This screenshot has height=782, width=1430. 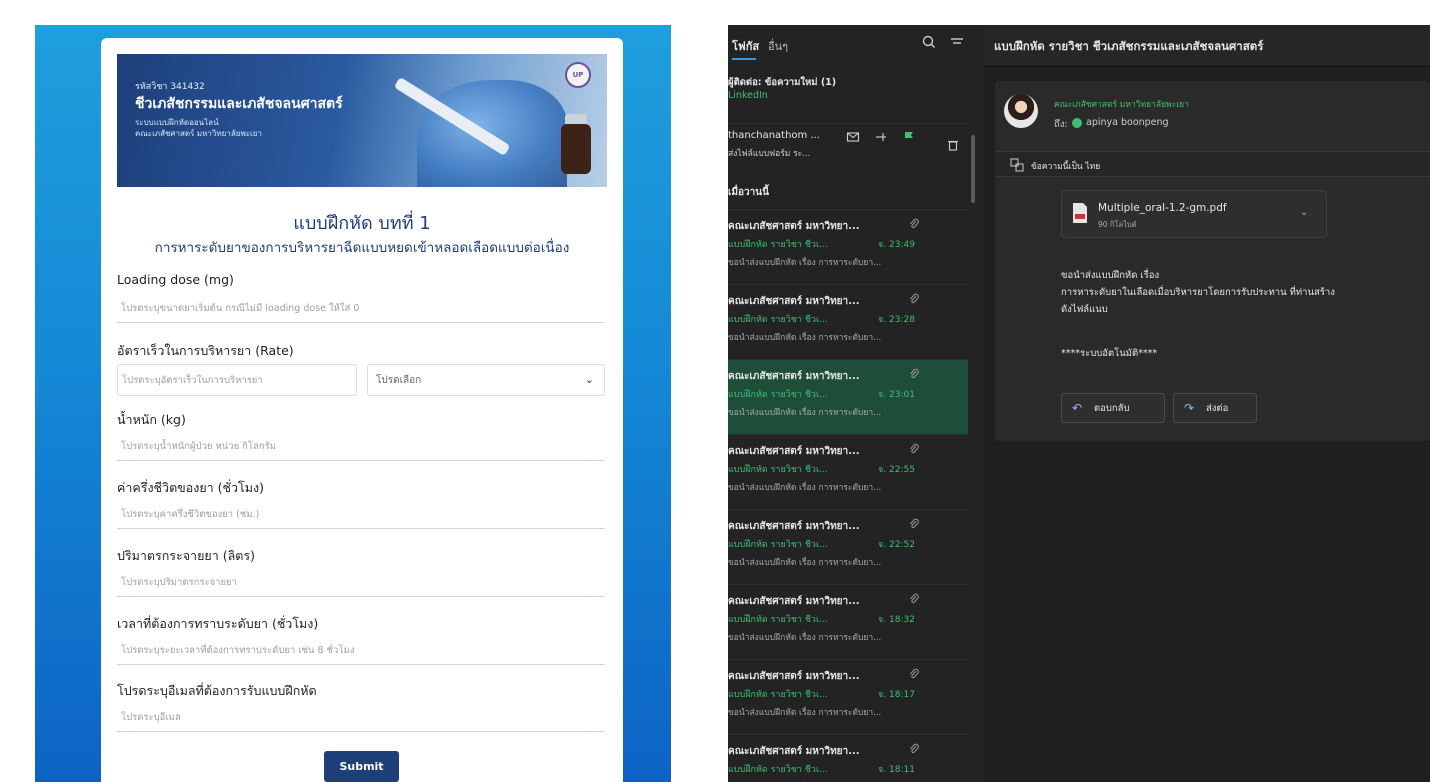 What do you see at coordinates (198, 133) in the screenshot?
I see `banner-subtitle-2: คณะเภสัชศาสตร์ มหาวิทยาลัยพะเยา` at bounding box center [198, 133].